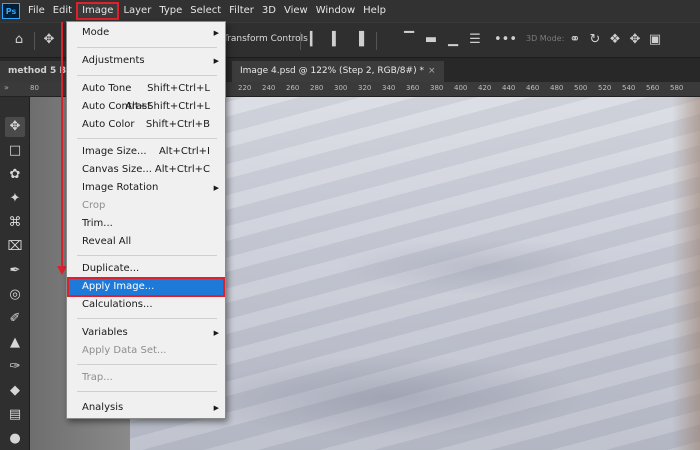 This screenshot has height=450, width=700. Describe the element at coordinates (15, 223) in the screenshot. I see `crop-tool-icon: ⌘` at that location.